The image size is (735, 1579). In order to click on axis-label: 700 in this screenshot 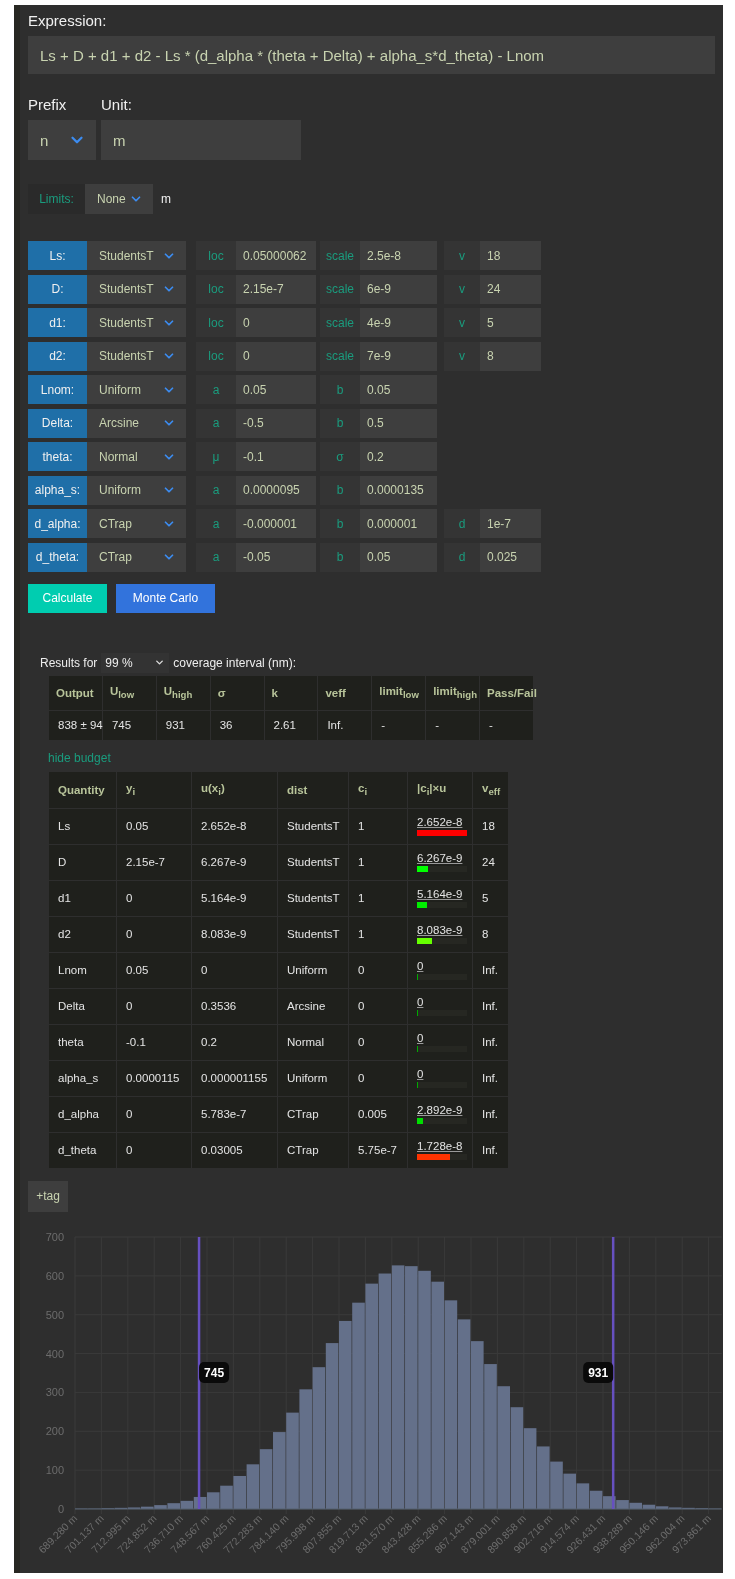, I will do `click(54, 1236)`.